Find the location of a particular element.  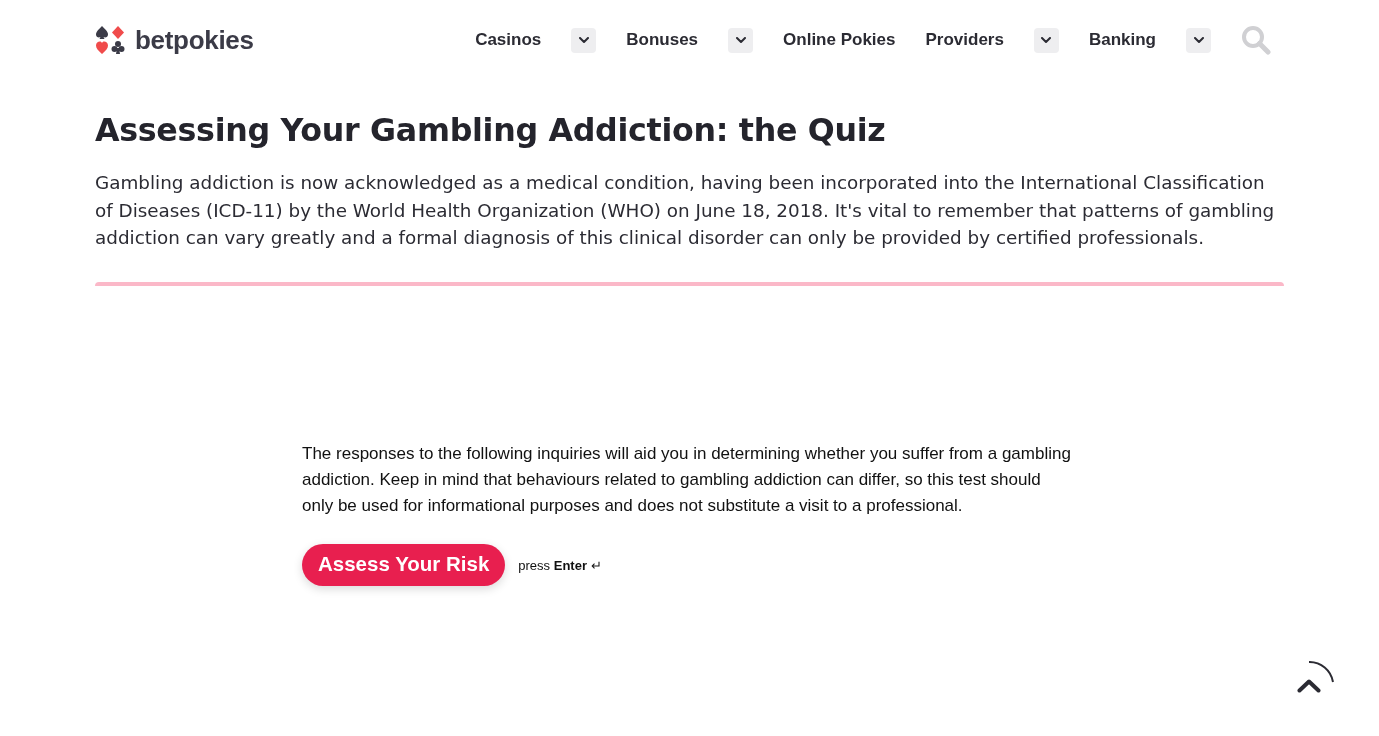

logo-text: betpokies is located at coordinates (194, 40).